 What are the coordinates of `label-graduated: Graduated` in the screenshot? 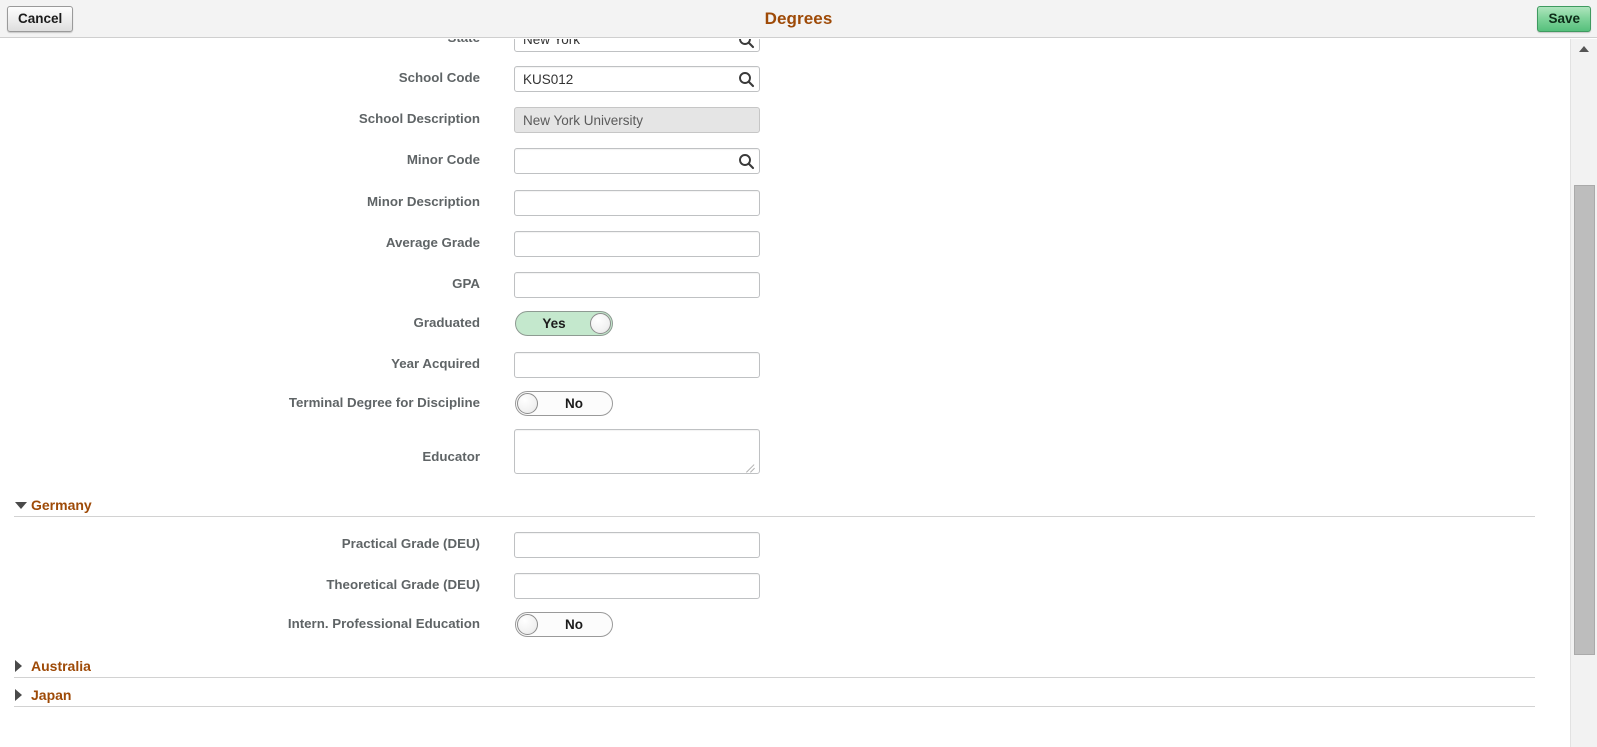 It's located at (447, 322).